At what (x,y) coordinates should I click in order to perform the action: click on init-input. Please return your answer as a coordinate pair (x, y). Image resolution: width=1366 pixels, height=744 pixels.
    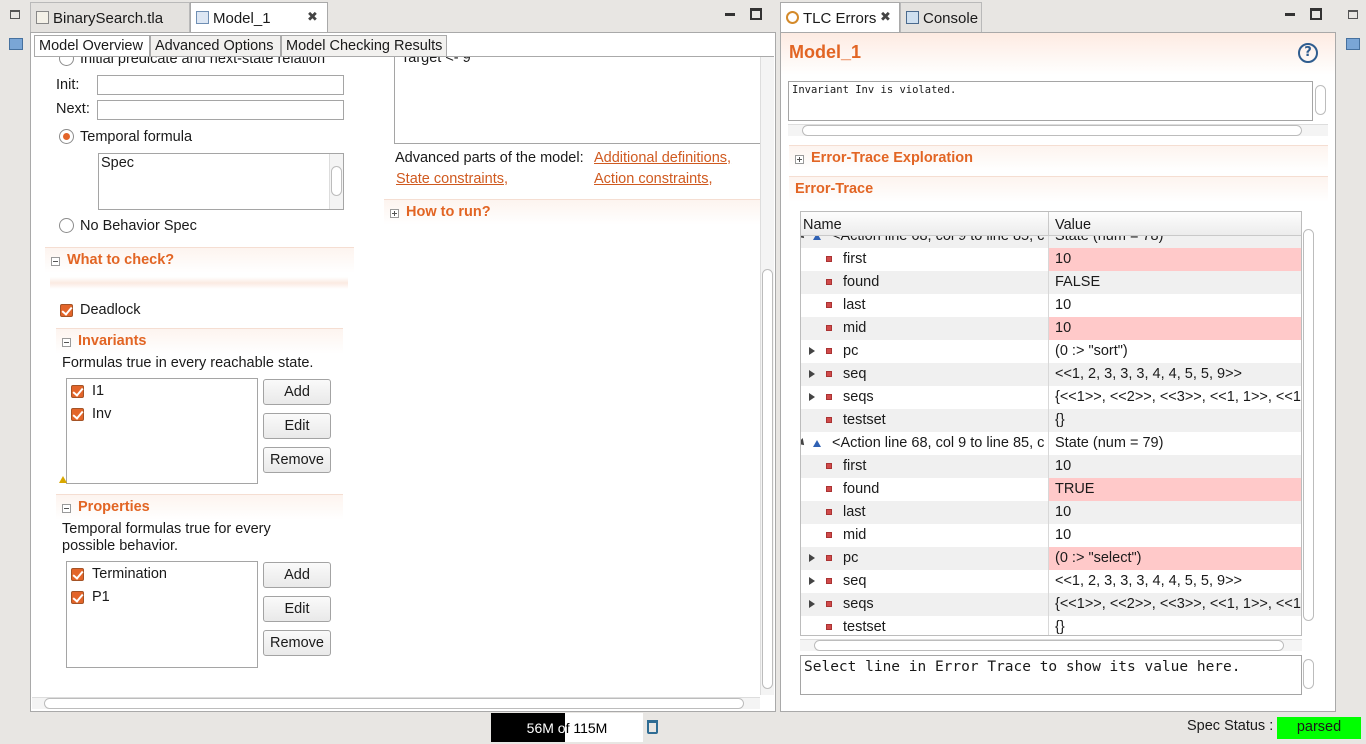
    Looking at the image, I should click on (220, 85).